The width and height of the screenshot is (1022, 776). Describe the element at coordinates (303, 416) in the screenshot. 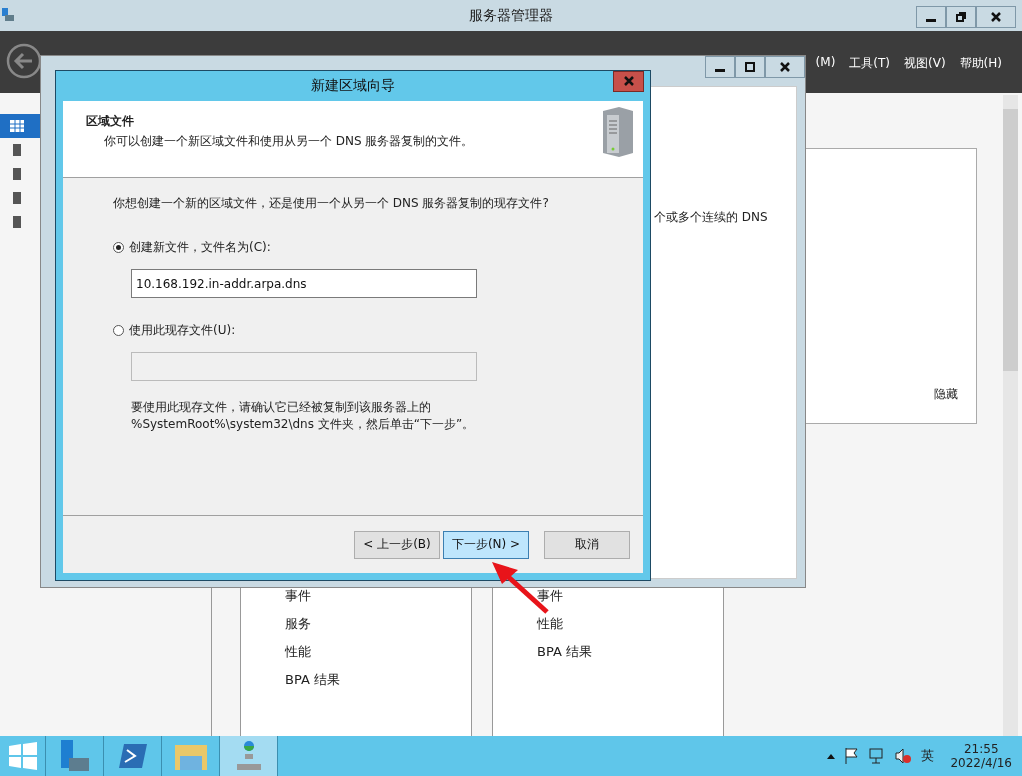

I see `note-text: 要使用此现存文件，请确认它已经被复制到该服务器上的 %SystemRoot%\system32\dns 文件夹，然后单击“下一步”。` at that location.